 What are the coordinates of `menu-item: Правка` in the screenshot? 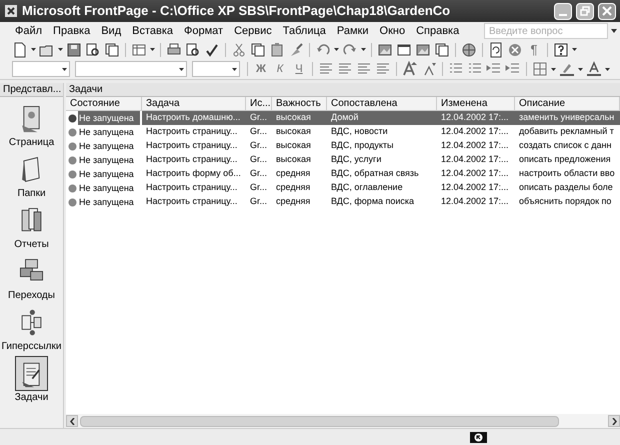 It's located at (72, 31).